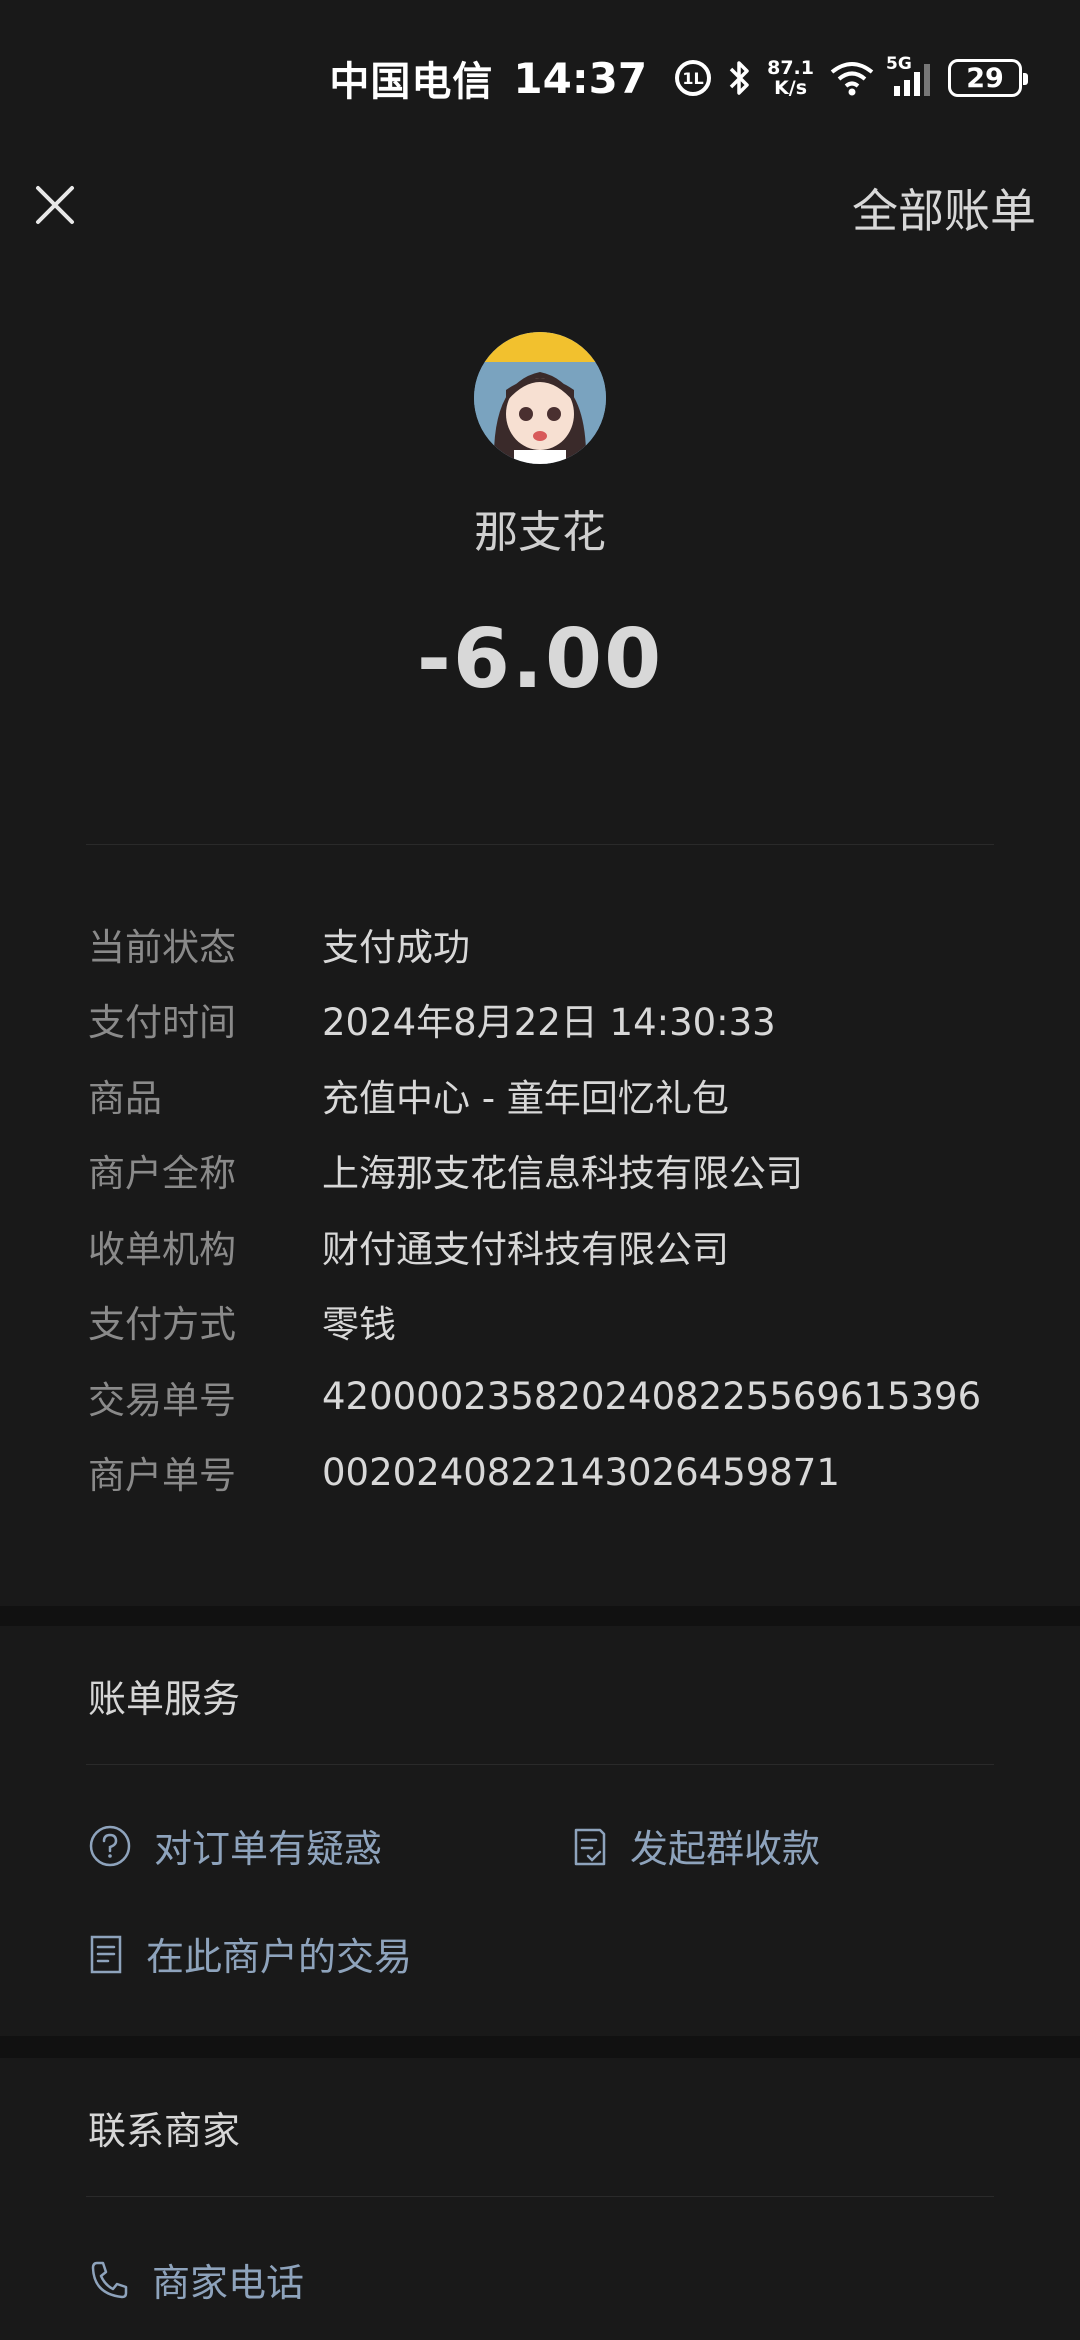  I want to click on detail-value: 2024年8月22日 14:30:33, so click(549, 1023).